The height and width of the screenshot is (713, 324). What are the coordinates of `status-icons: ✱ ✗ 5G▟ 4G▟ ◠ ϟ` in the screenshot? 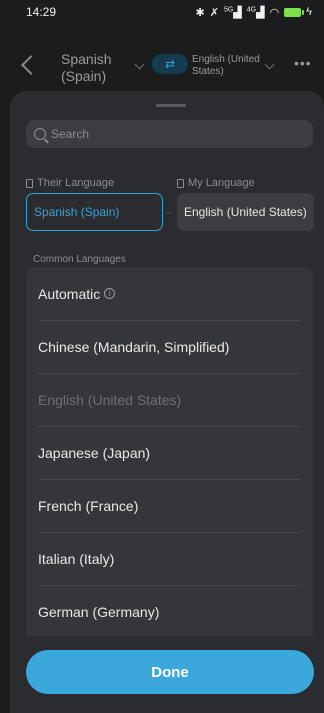 It's located at (254, 12).